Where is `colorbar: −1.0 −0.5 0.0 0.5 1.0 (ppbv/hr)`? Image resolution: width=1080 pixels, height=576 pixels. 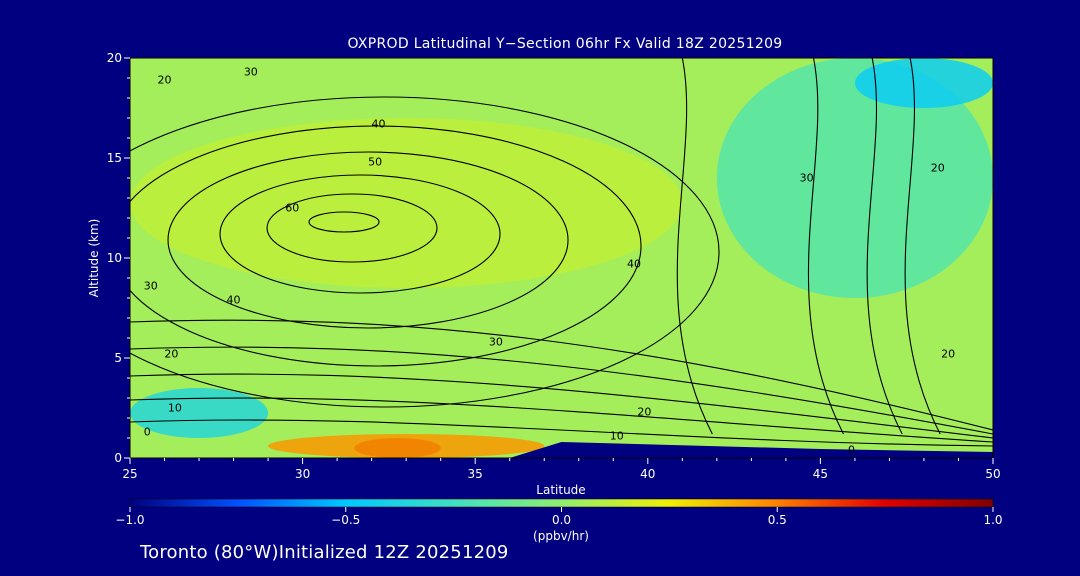
colorbar: −1.0 −0.5 0.0 0.5 1.0 (ppbv/hr) is located at coordinates (559, 520).